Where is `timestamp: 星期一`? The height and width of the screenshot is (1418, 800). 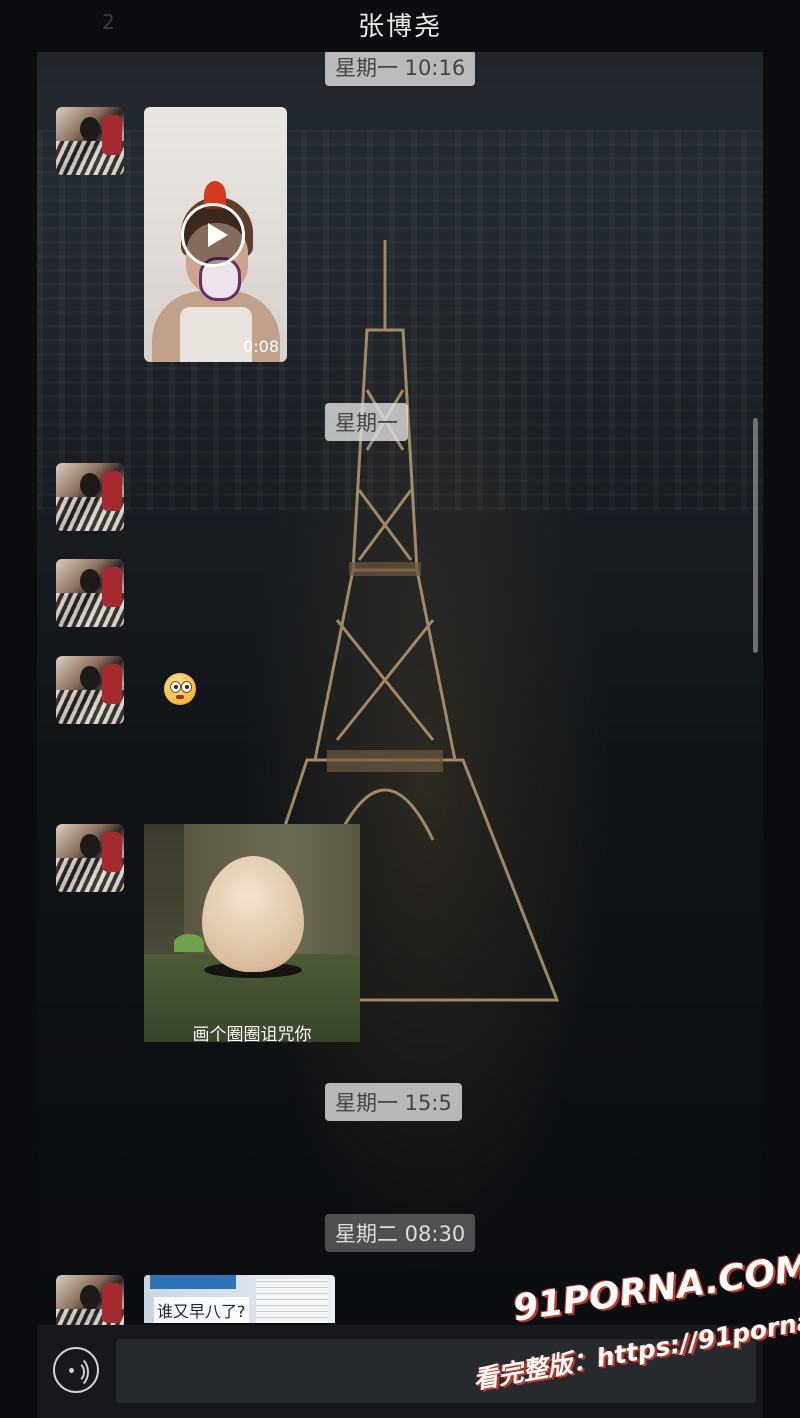
timestamp: 星期一 is located at coordinates (366, 422).